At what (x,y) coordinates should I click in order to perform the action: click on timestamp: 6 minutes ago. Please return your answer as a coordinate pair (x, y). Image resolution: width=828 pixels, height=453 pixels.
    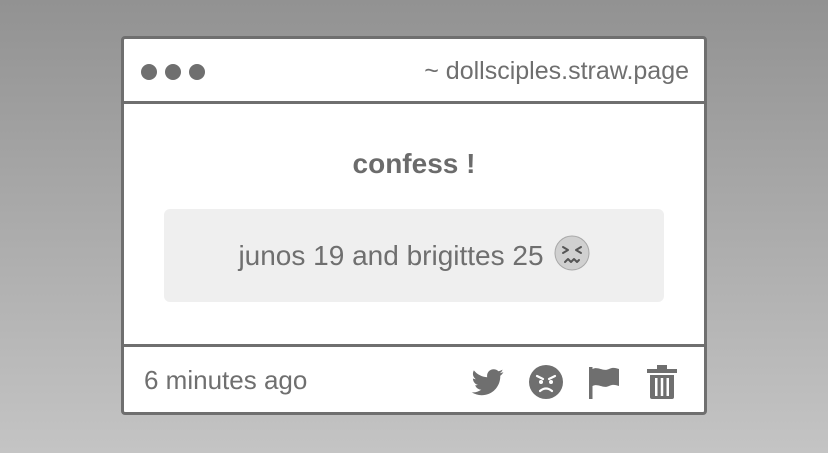
    Looking at the image, I should click on (226, 380).